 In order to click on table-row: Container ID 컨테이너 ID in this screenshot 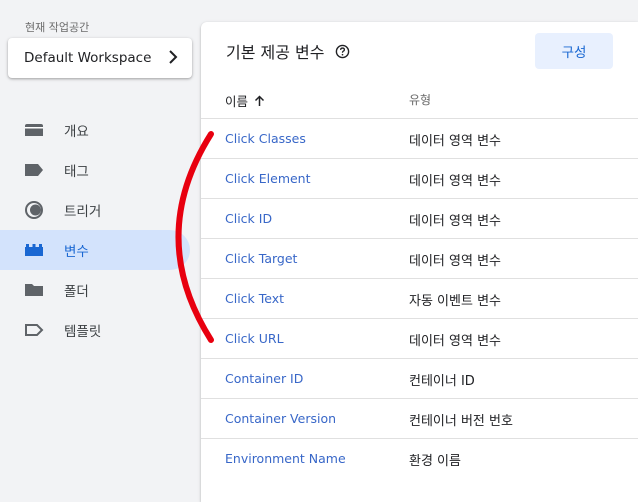, I will do `click(419, 378)`.